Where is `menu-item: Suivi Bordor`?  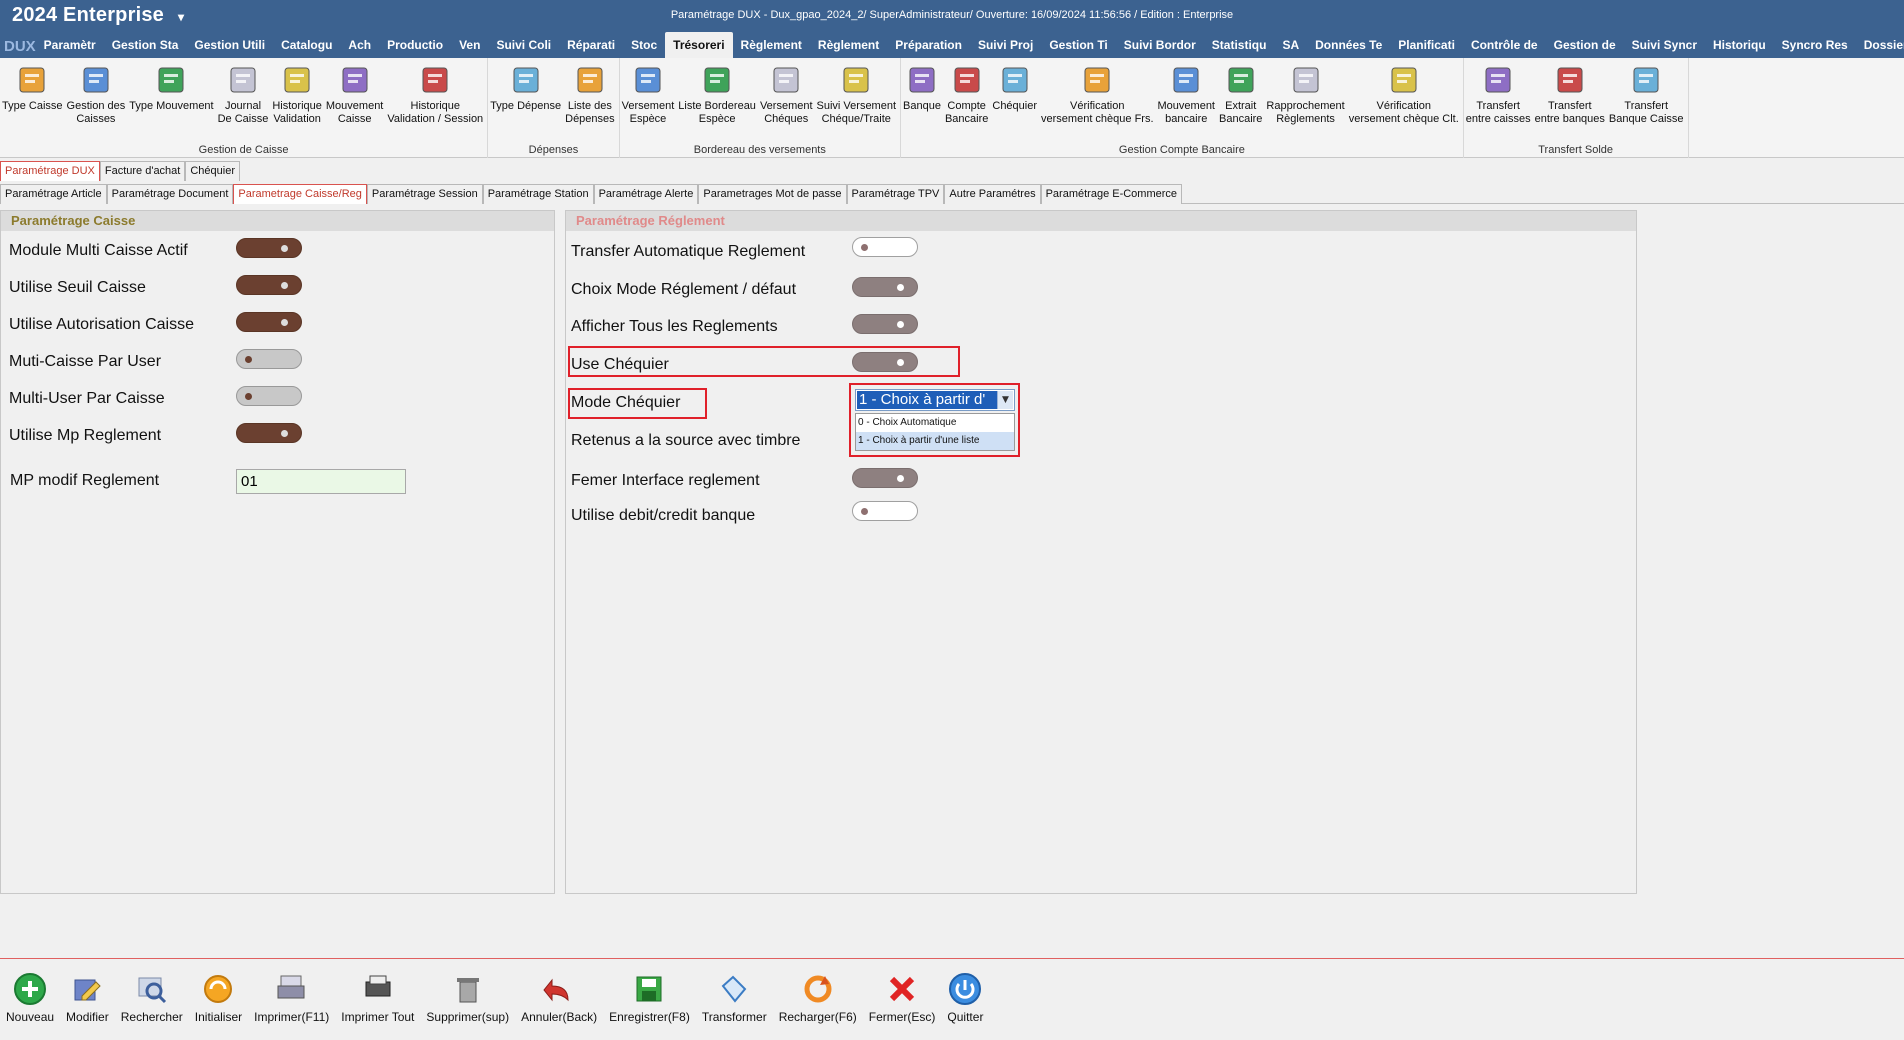
menu-item: Suivi Bordor is located at coordinates (1160, 45).